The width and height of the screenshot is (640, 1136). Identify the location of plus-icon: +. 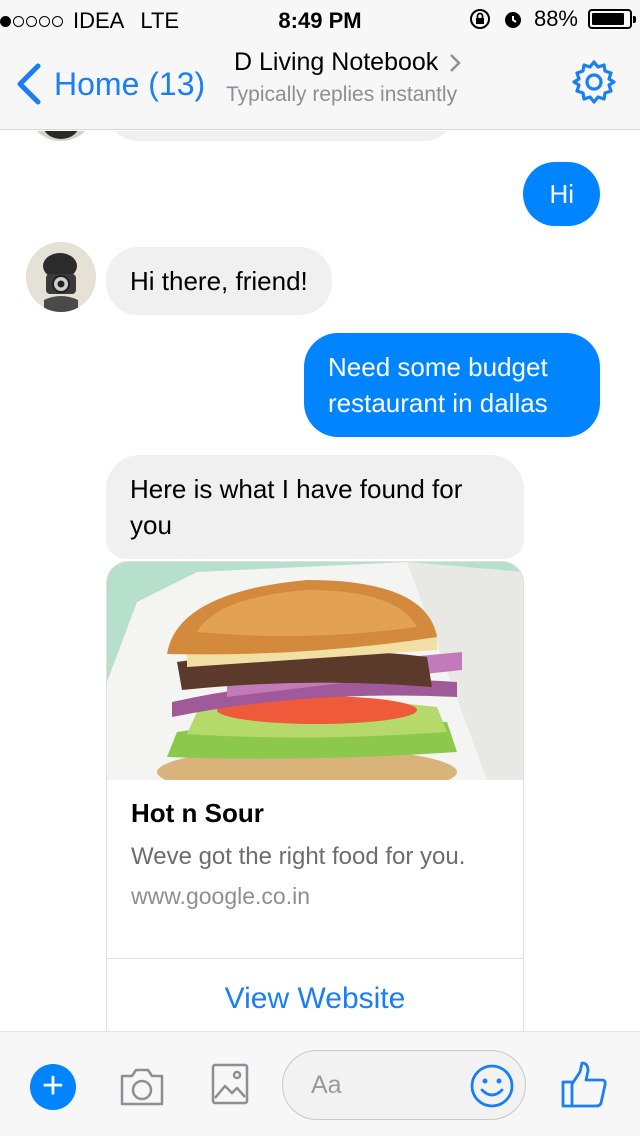
(53, 1087).